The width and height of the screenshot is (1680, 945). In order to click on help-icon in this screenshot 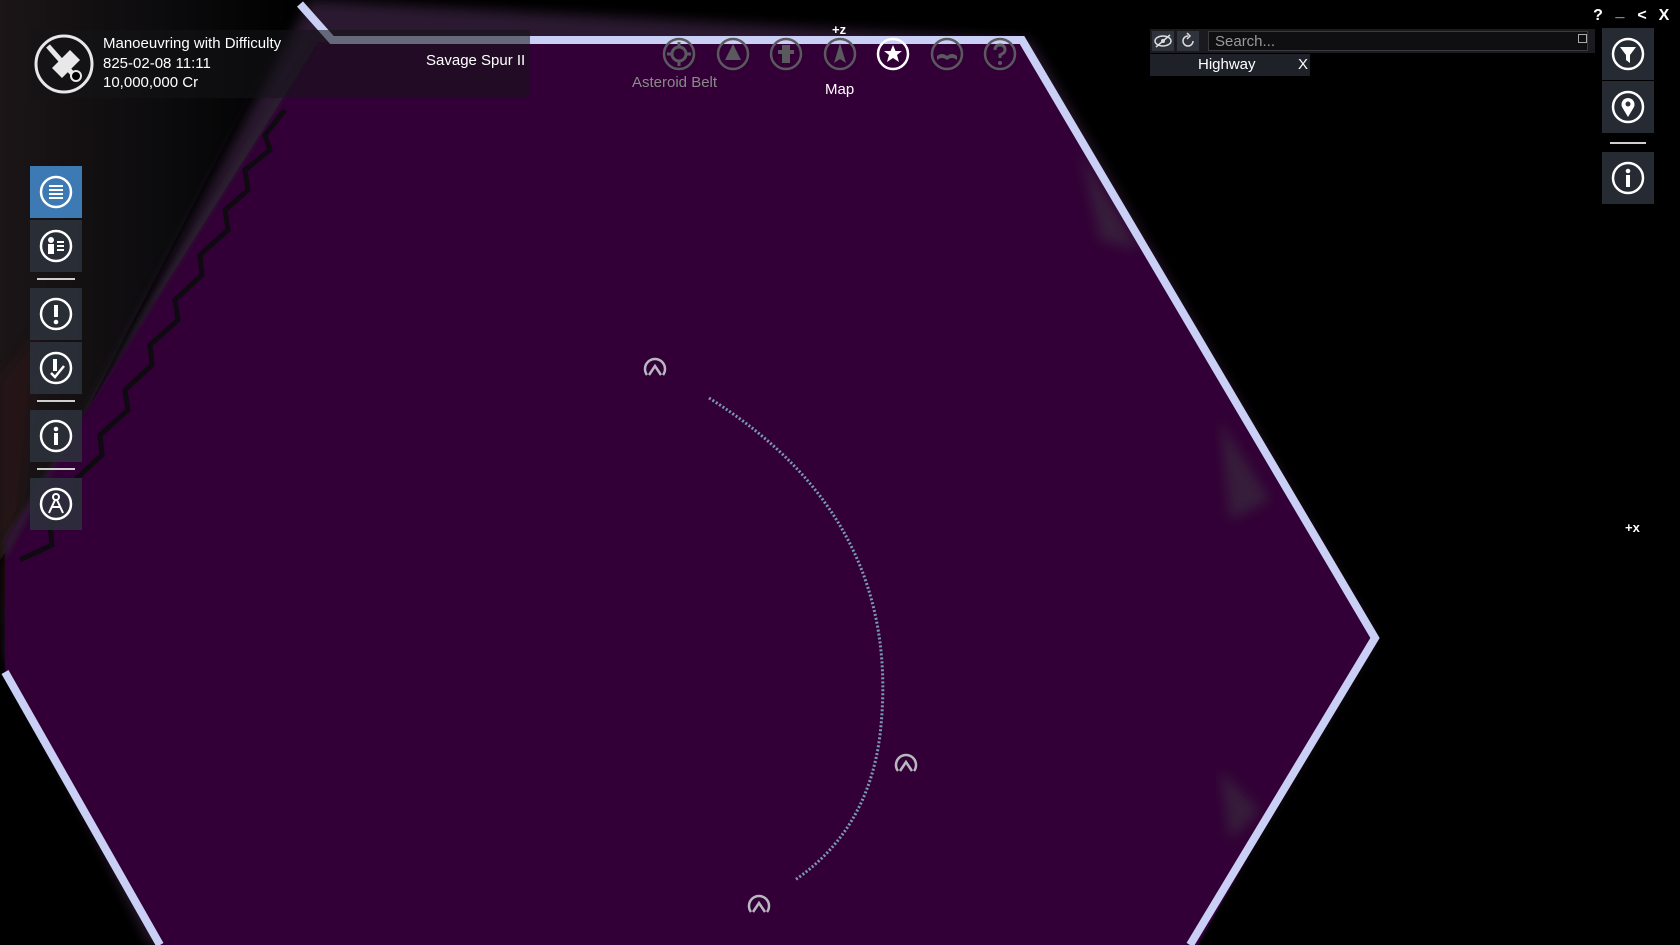, I will do `click(1000, 54)`.